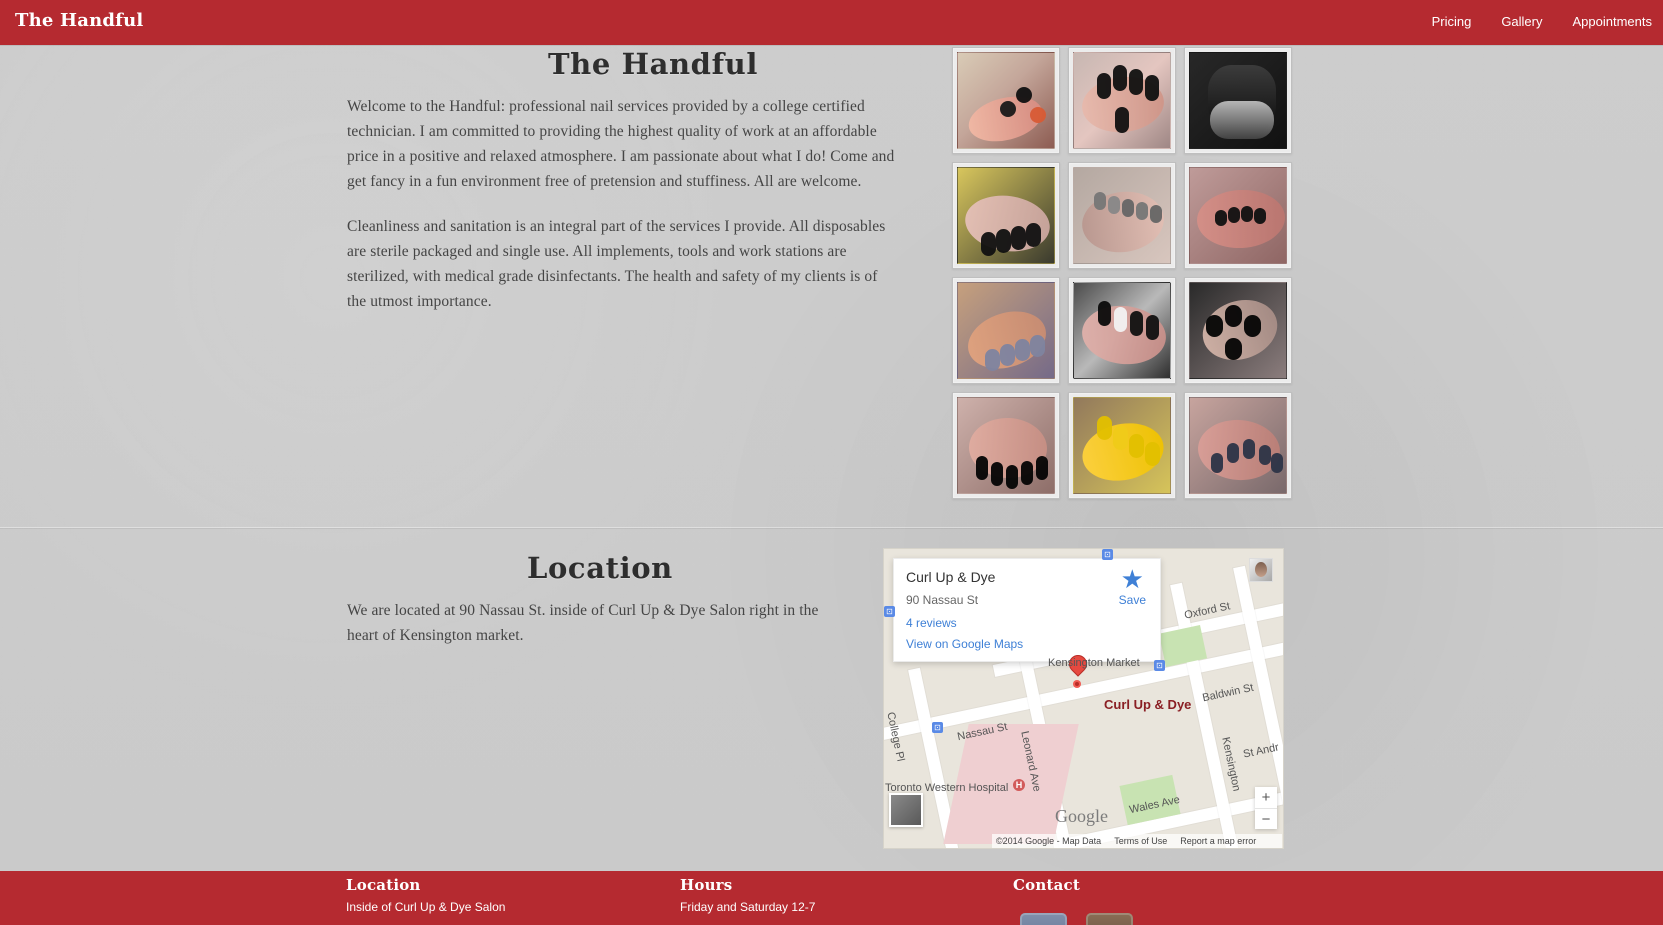 This screenshot has width=1663, height=925. Describe the element at coordinates (1228, 693) in the screenshot. I see `street-label-baldwin: Baldwin St` at that location.